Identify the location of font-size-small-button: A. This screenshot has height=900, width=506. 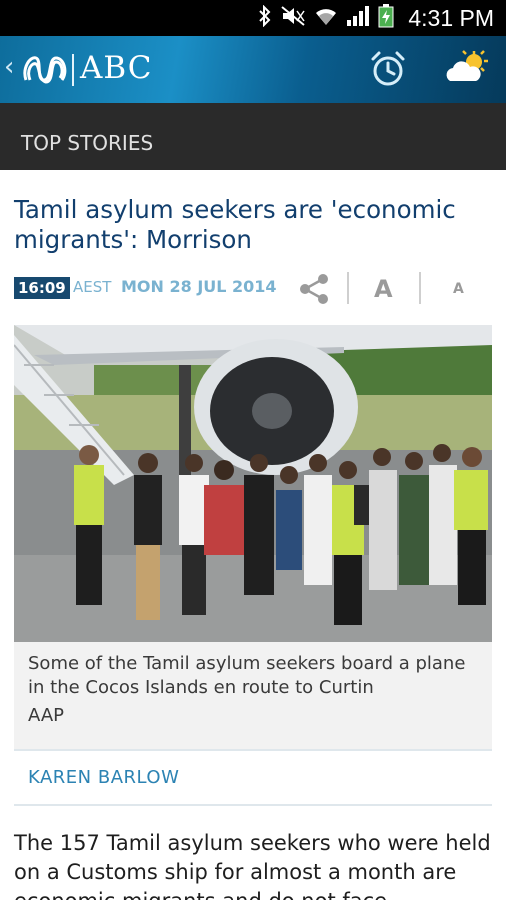
(458, 289).